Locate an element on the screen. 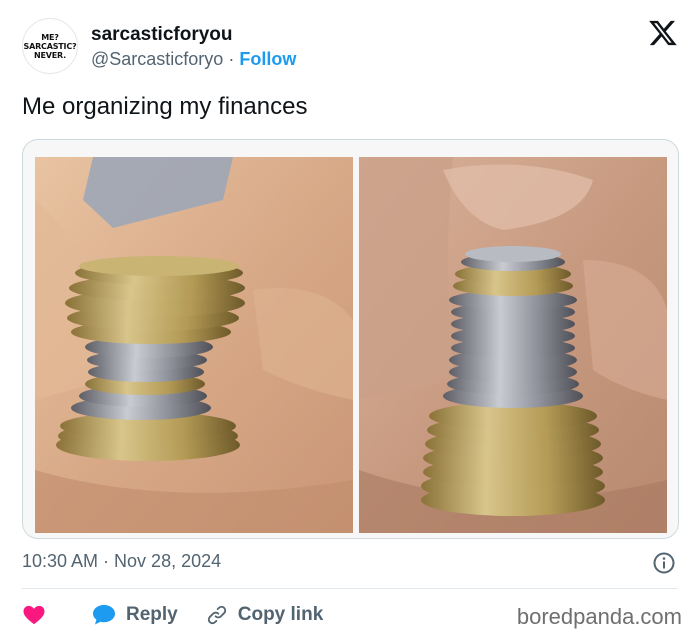  heart-icon is located at coordinates (34, 615).